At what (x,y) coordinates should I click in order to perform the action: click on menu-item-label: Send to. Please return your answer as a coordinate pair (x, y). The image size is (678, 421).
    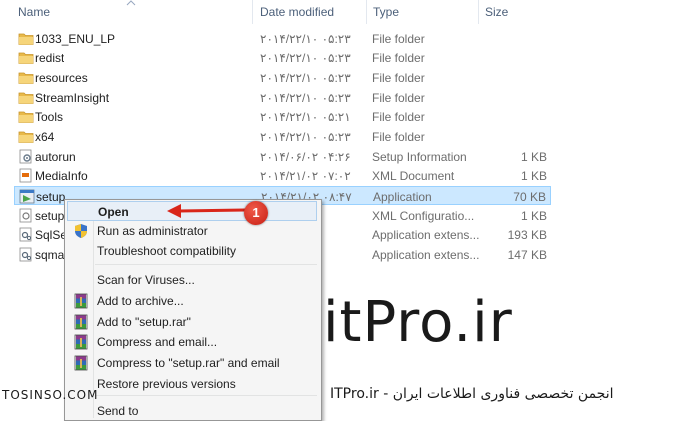
    Looking at the image, I should click on (118, 411).